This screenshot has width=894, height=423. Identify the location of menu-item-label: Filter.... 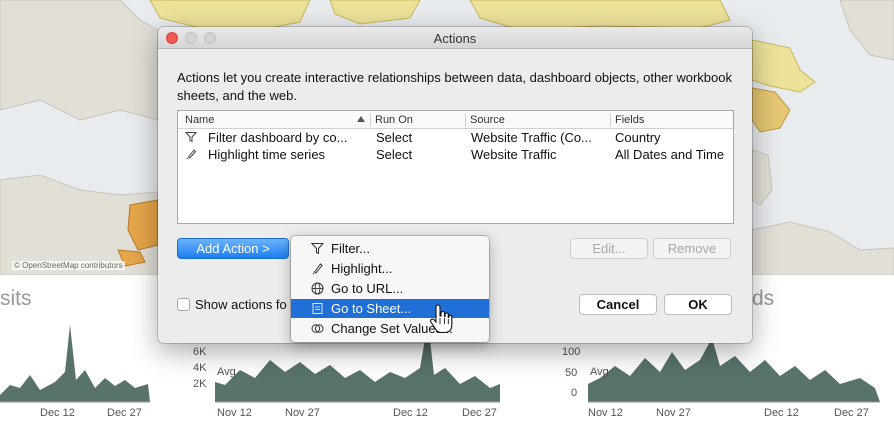
(351, 248).